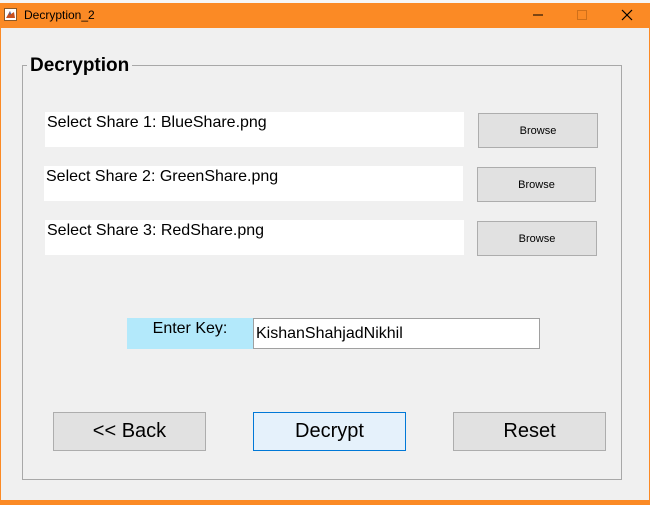 This screenshot has width=650, height=505. I want to click on enter-key-label: Enter Key:, so click(190, 333).